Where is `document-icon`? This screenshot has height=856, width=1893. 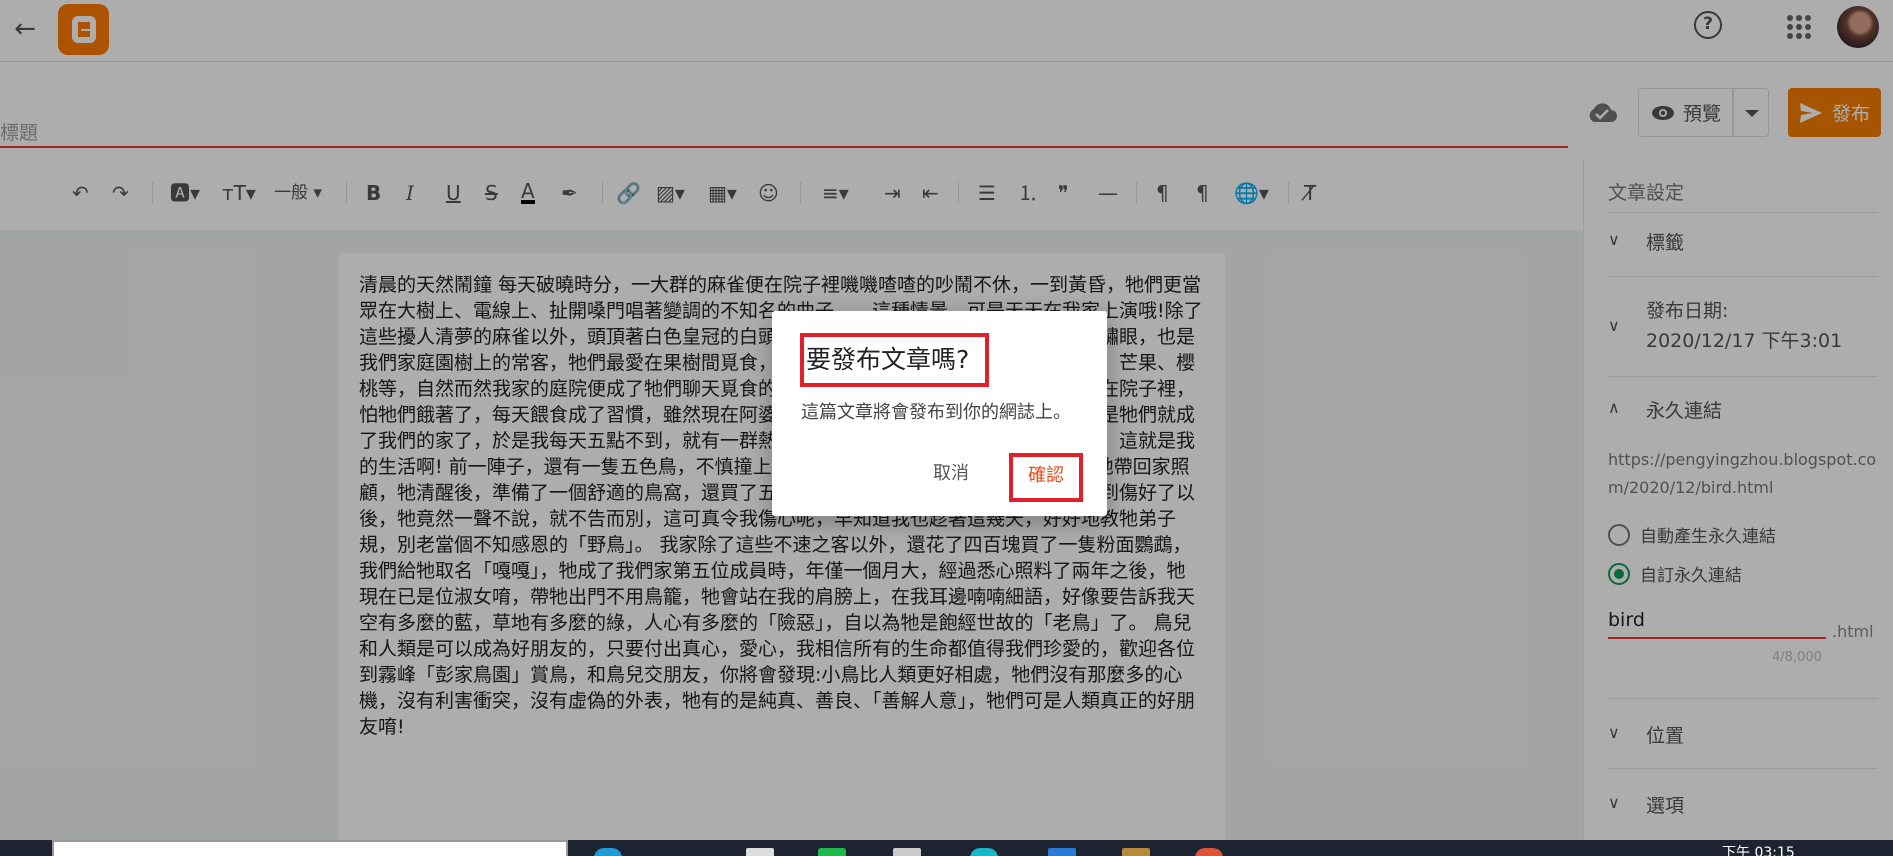
document-icon is located at coordinates (907, 852).